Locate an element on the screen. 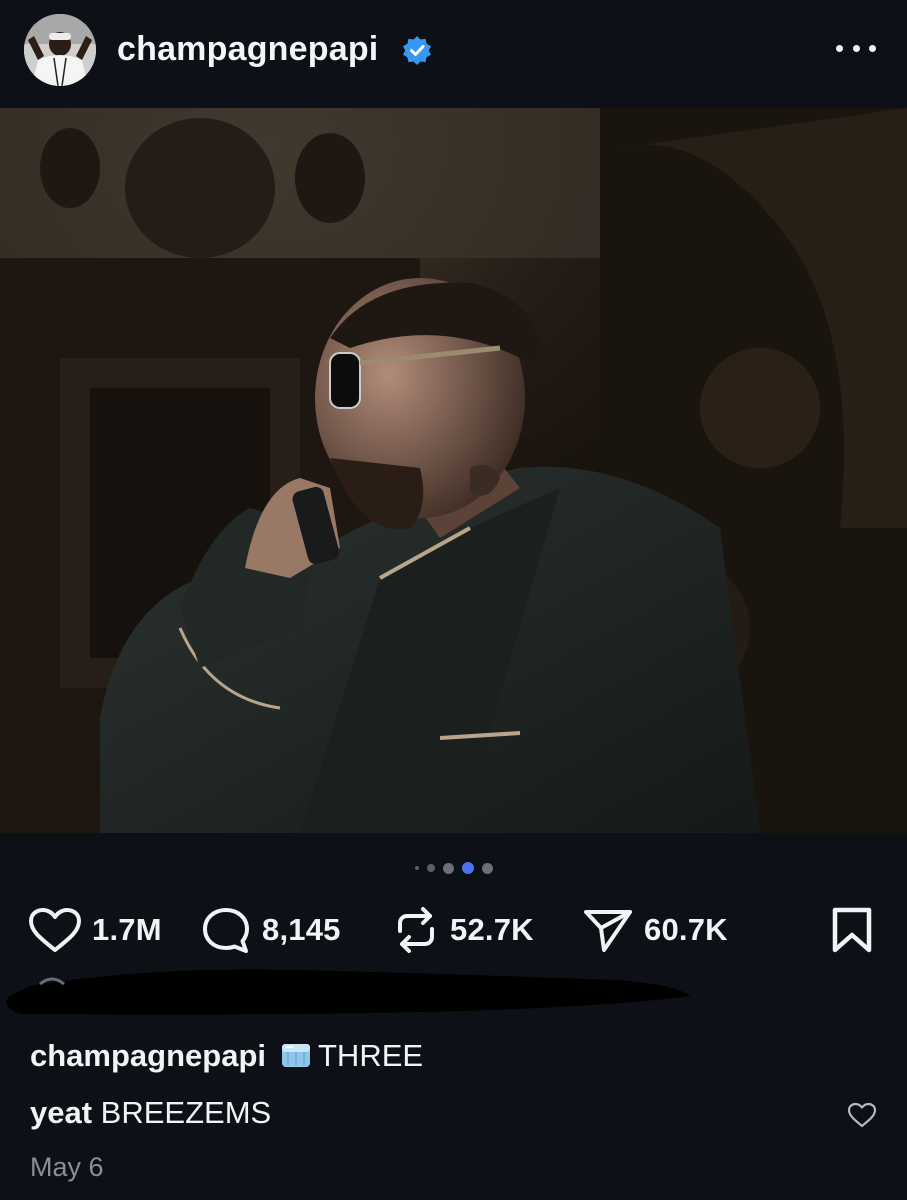 The height and width of the screenshot is (1200, 907). repost-icon is located at coordinates (416, 930).